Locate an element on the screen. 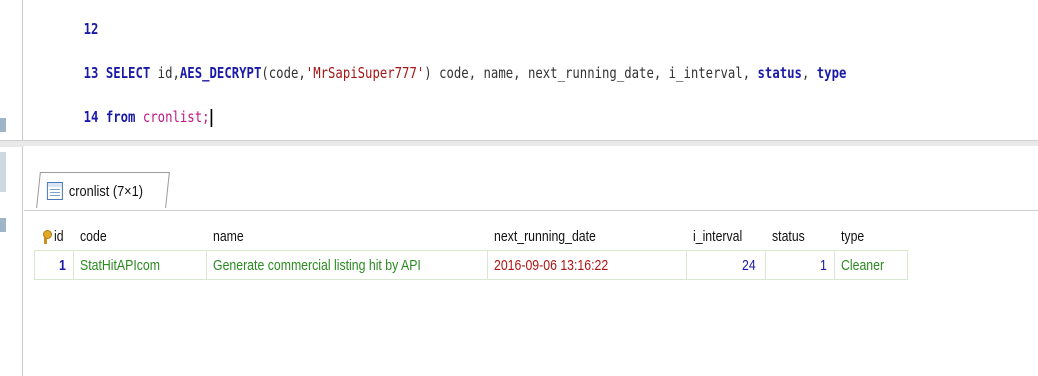 This screenshot has width=1038, height=376. column-header-i-interval: i_interval is located at coordinates (726, 236).